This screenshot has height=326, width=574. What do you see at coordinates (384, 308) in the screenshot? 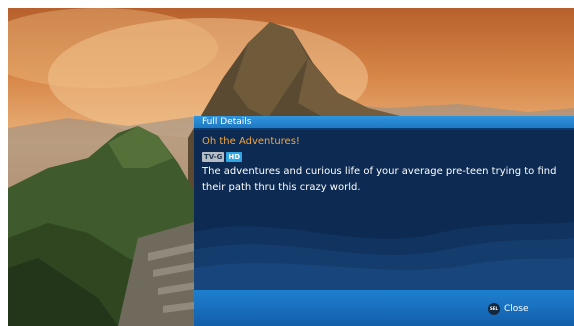
I see `panel-footer: SEL Close` at bounding box center [384, 308].